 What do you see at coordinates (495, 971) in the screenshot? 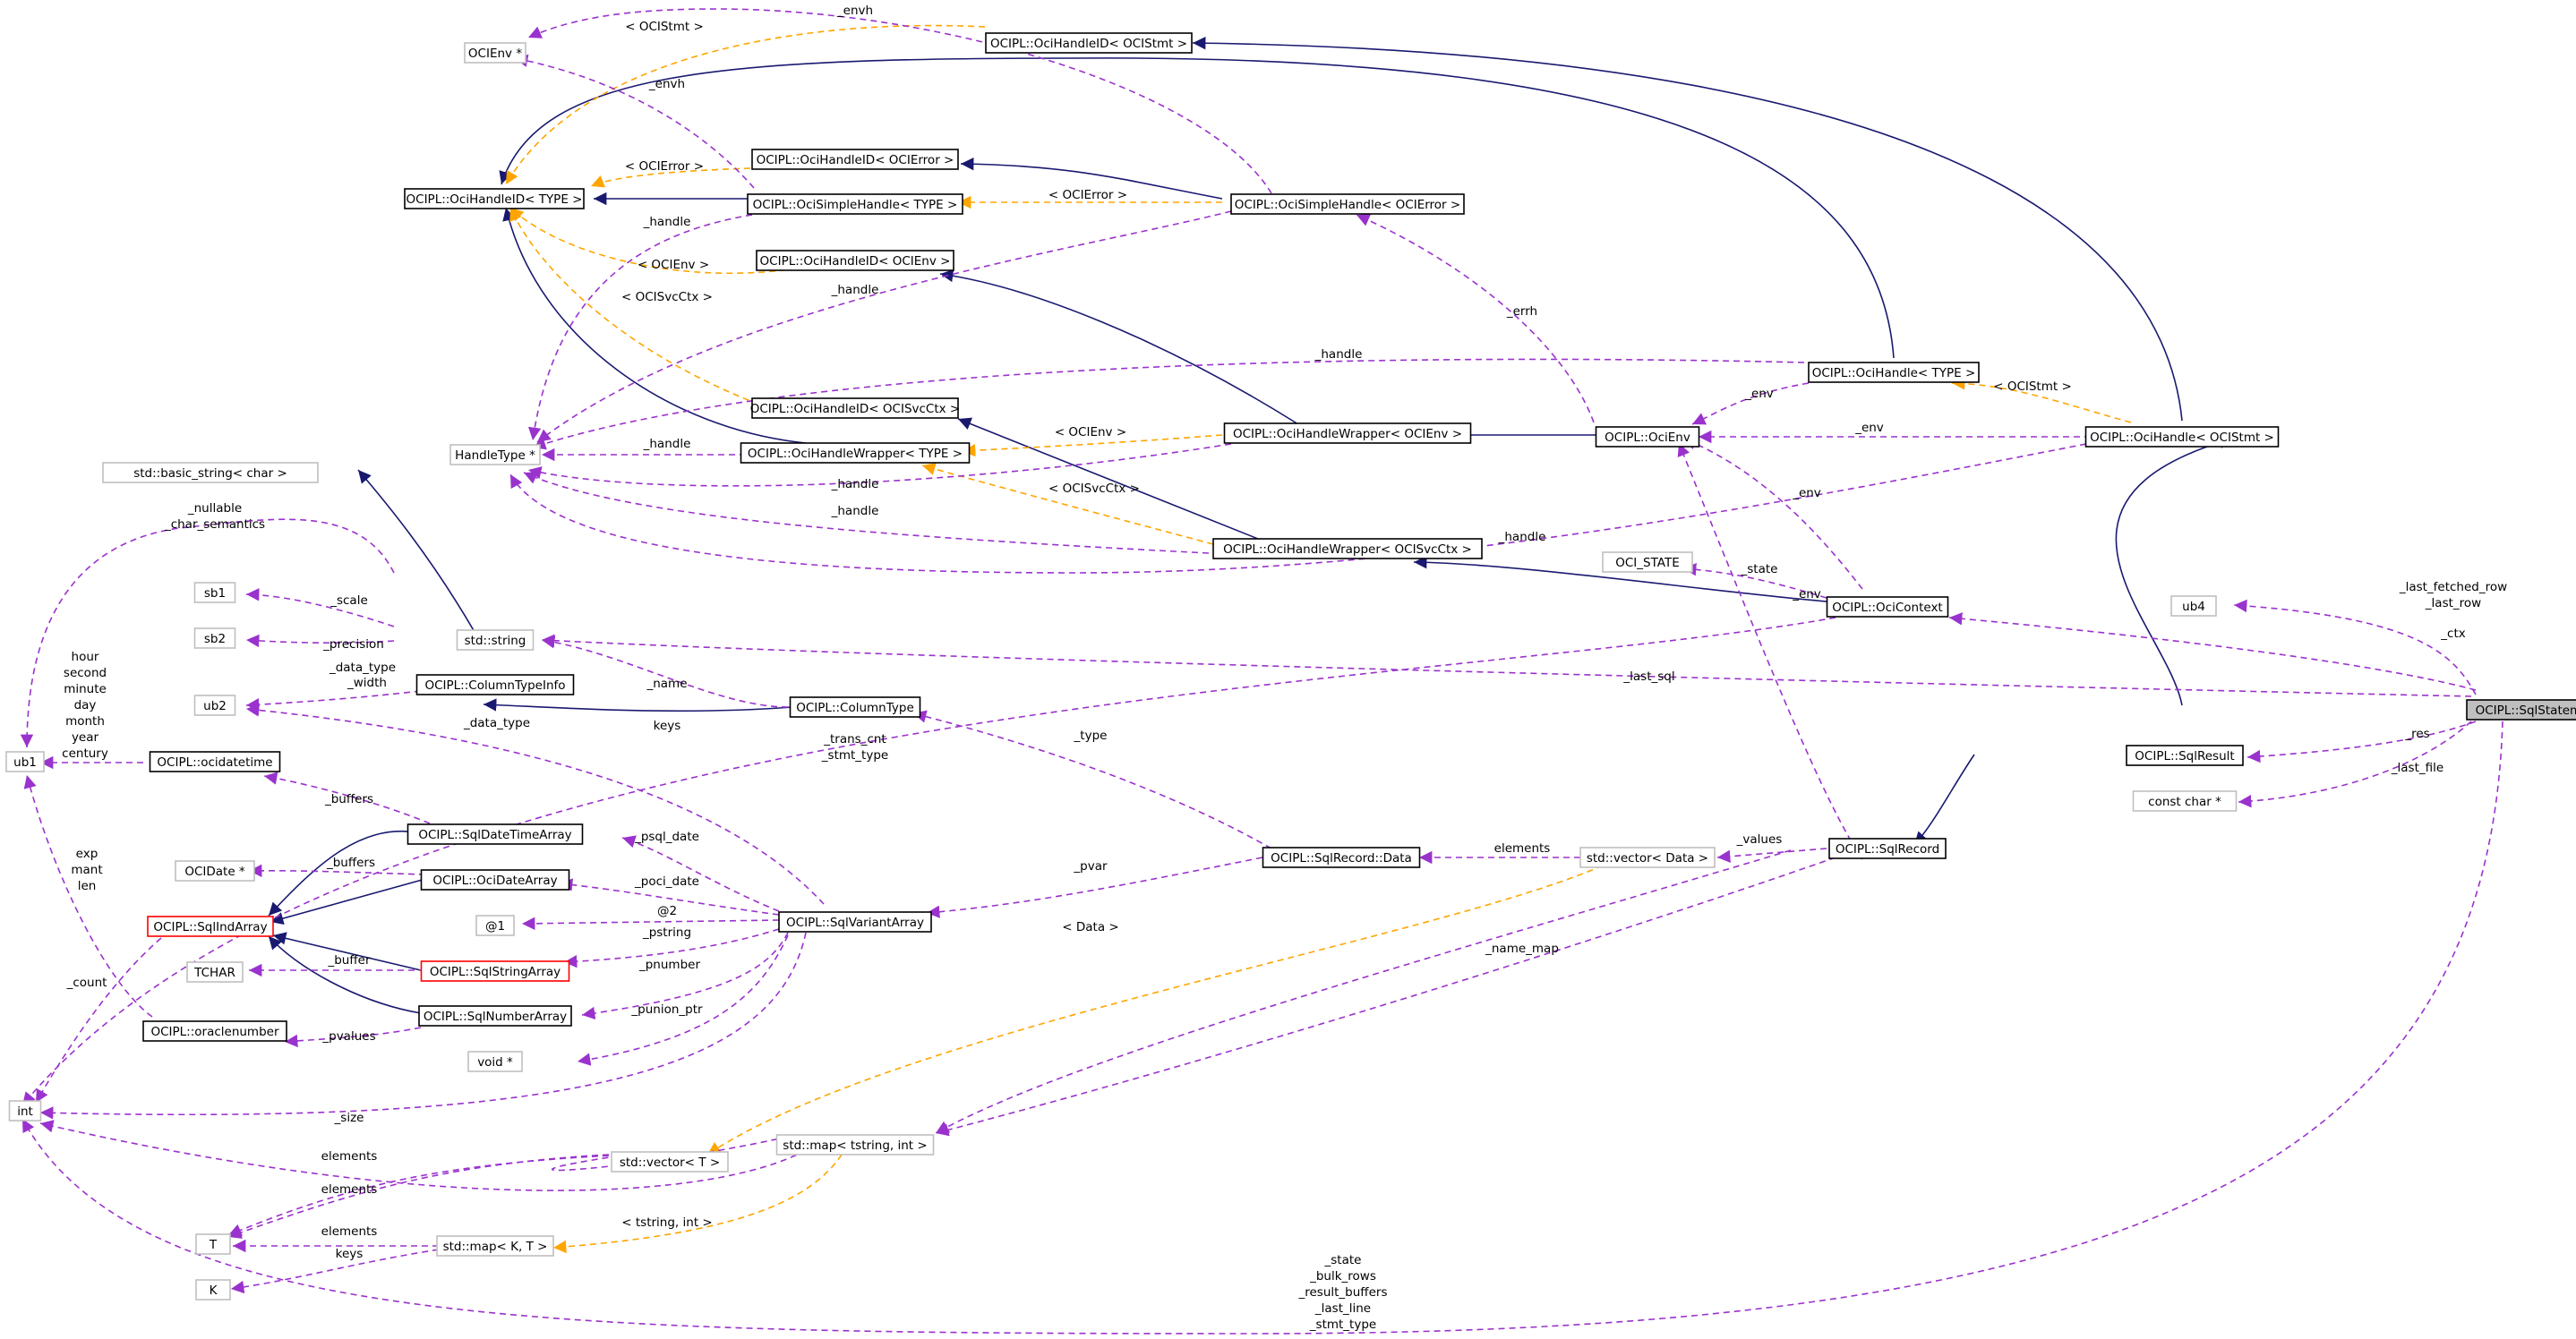
I see `node-sqlstringarray: OCIPL::SqlStringArray` at bounding box center [495, 971].